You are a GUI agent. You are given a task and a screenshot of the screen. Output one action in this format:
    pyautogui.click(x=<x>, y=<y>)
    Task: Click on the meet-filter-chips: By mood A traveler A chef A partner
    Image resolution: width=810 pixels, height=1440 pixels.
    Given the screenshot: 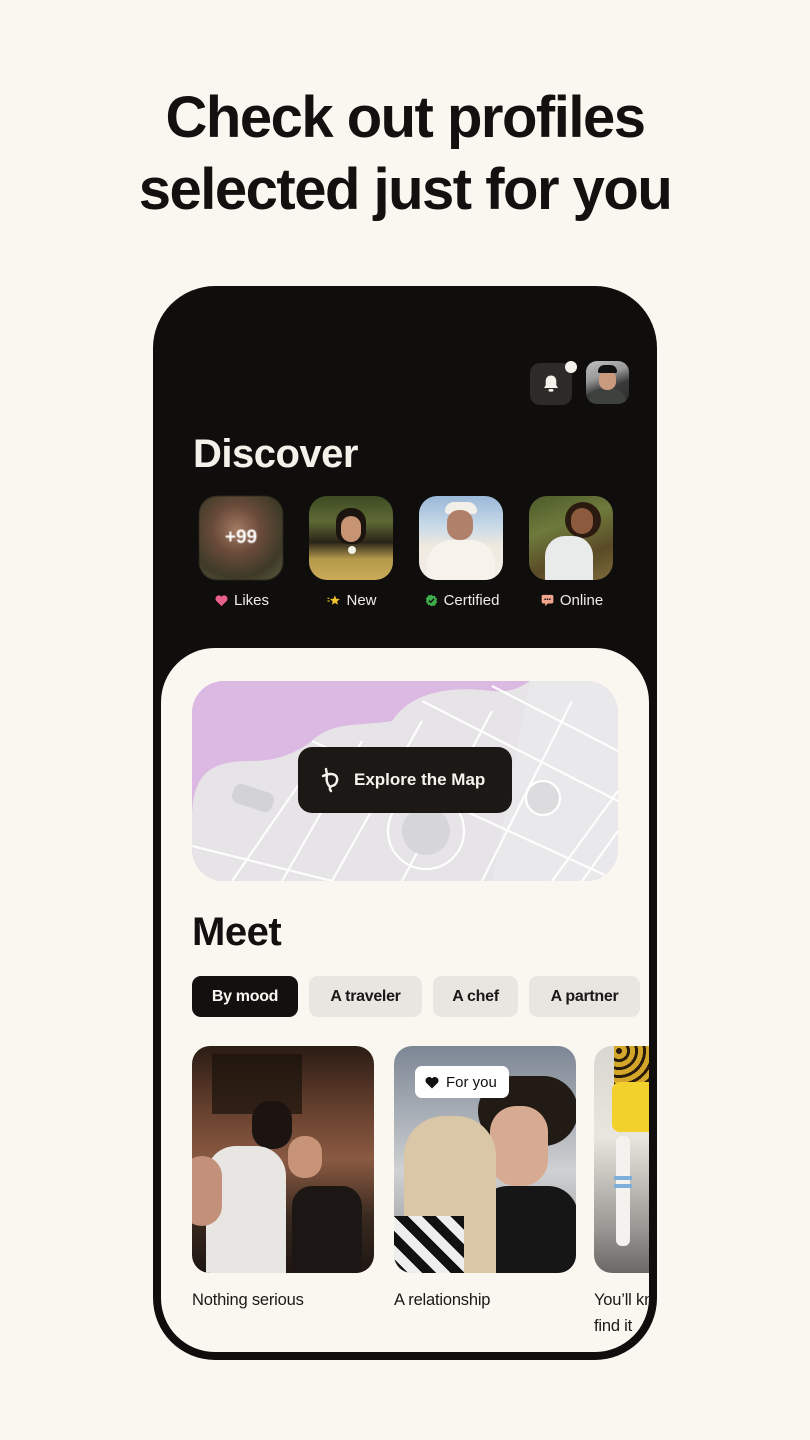 What is the action you would take?
    pyautogui.click(x=420, y=997)
    